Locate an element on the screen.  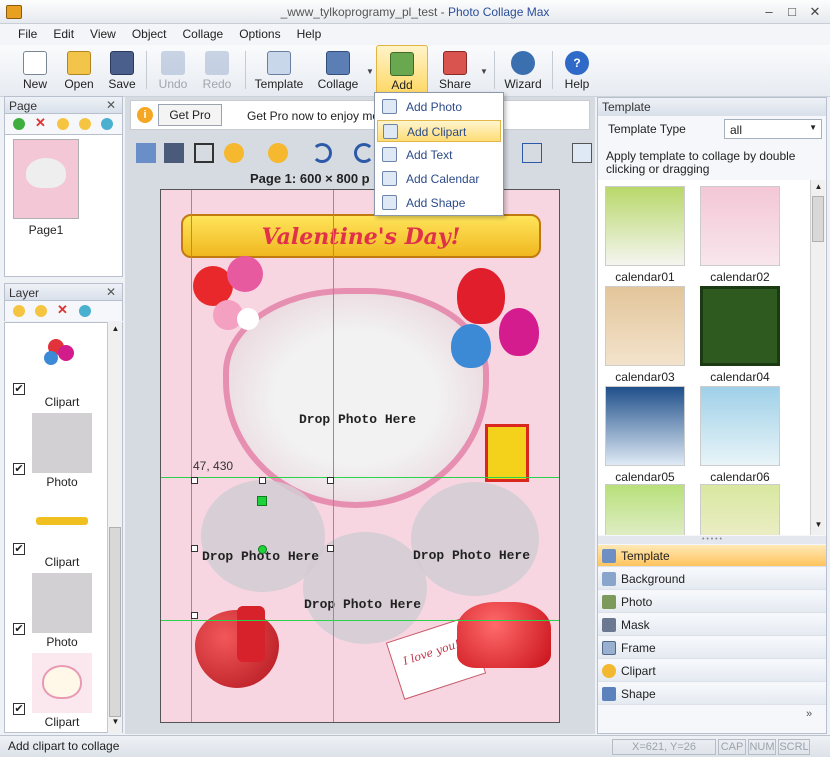
add-page-icon is located at coordinates (19, 124).